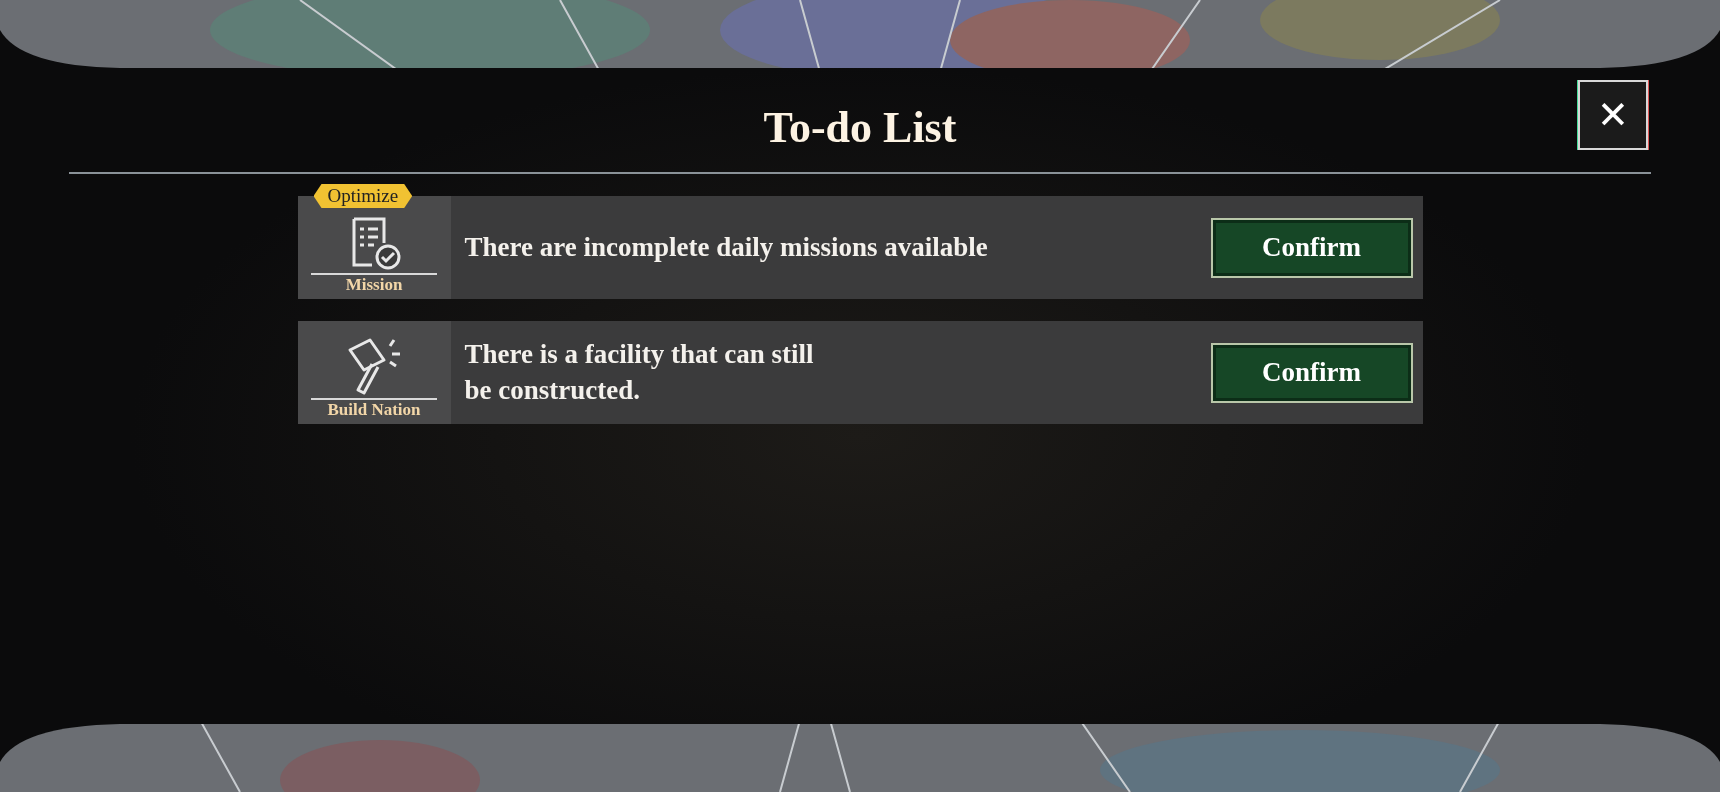 This screenshot has height=792, width=1720. What do you see at coordinates (374, 284) in the screenshot?
I see `category-label: Mission` at bounding box center [374, 284].